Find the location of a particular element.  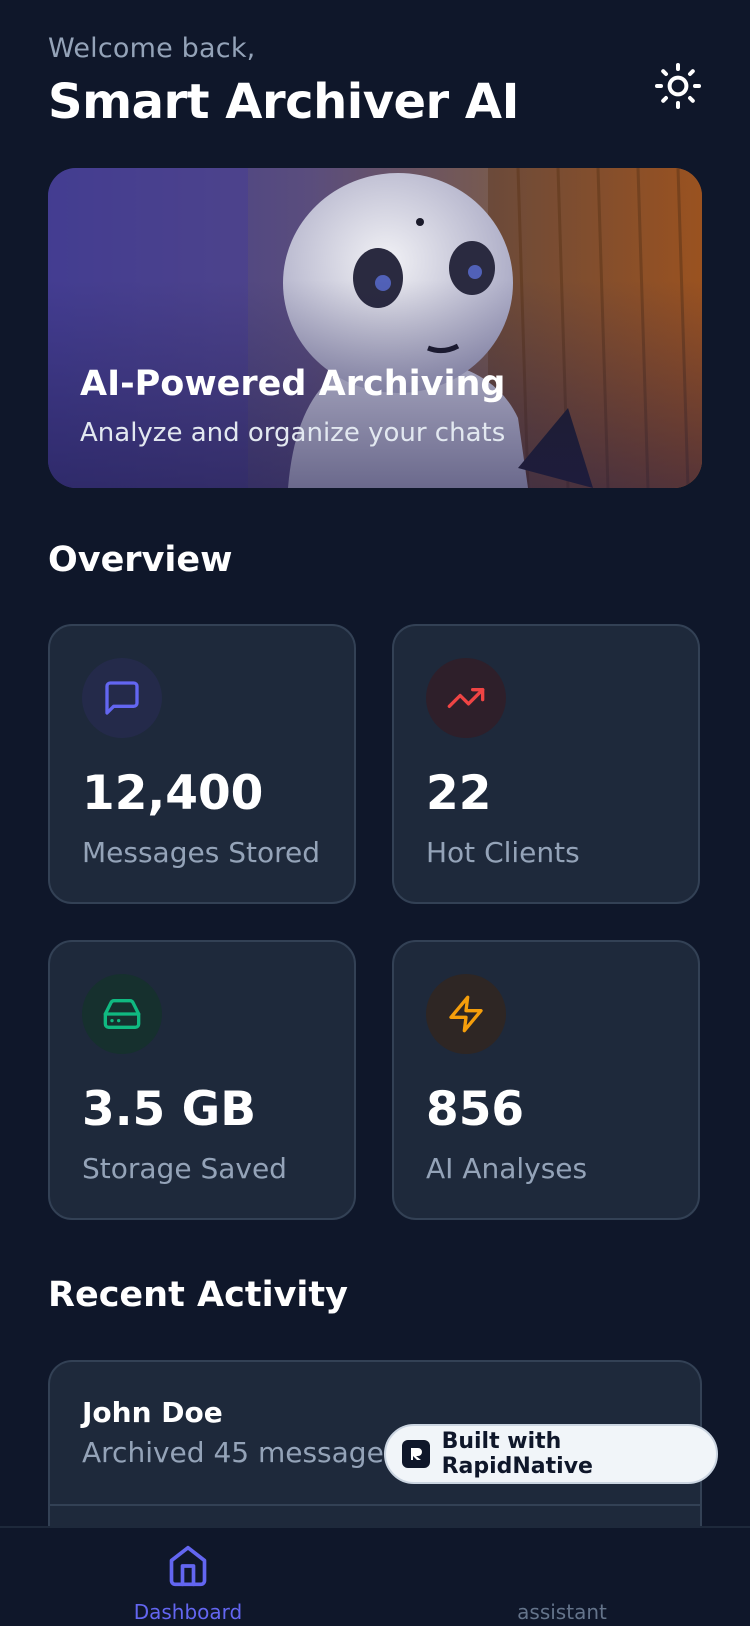

stat-label: Messages Stored is located at coordinates (201, 852).